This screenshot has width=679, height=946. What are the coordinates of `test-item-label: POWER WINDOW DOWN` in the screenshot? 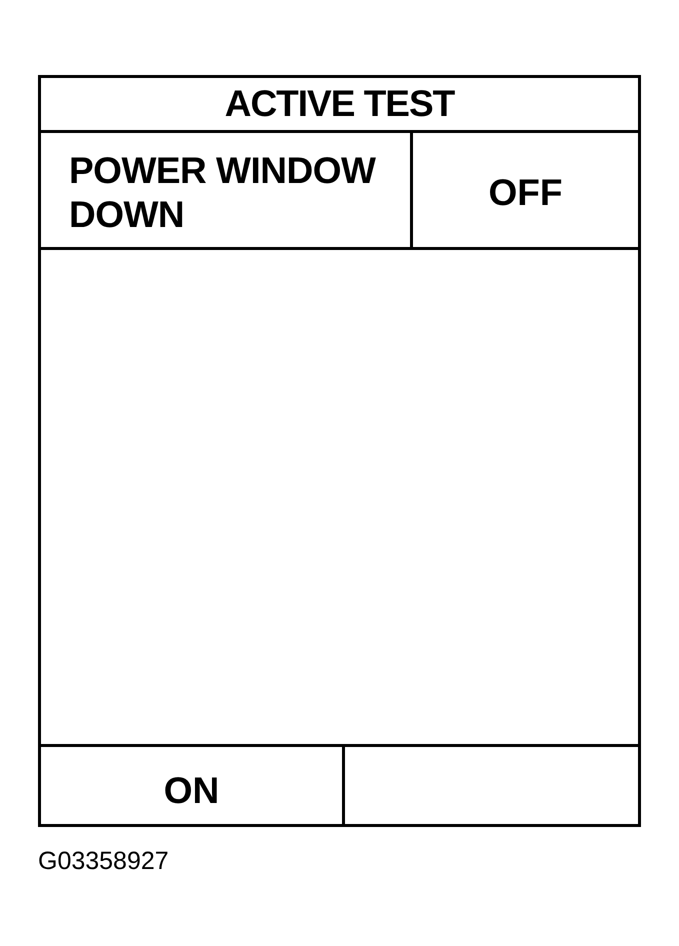 It's located at (223, 193).